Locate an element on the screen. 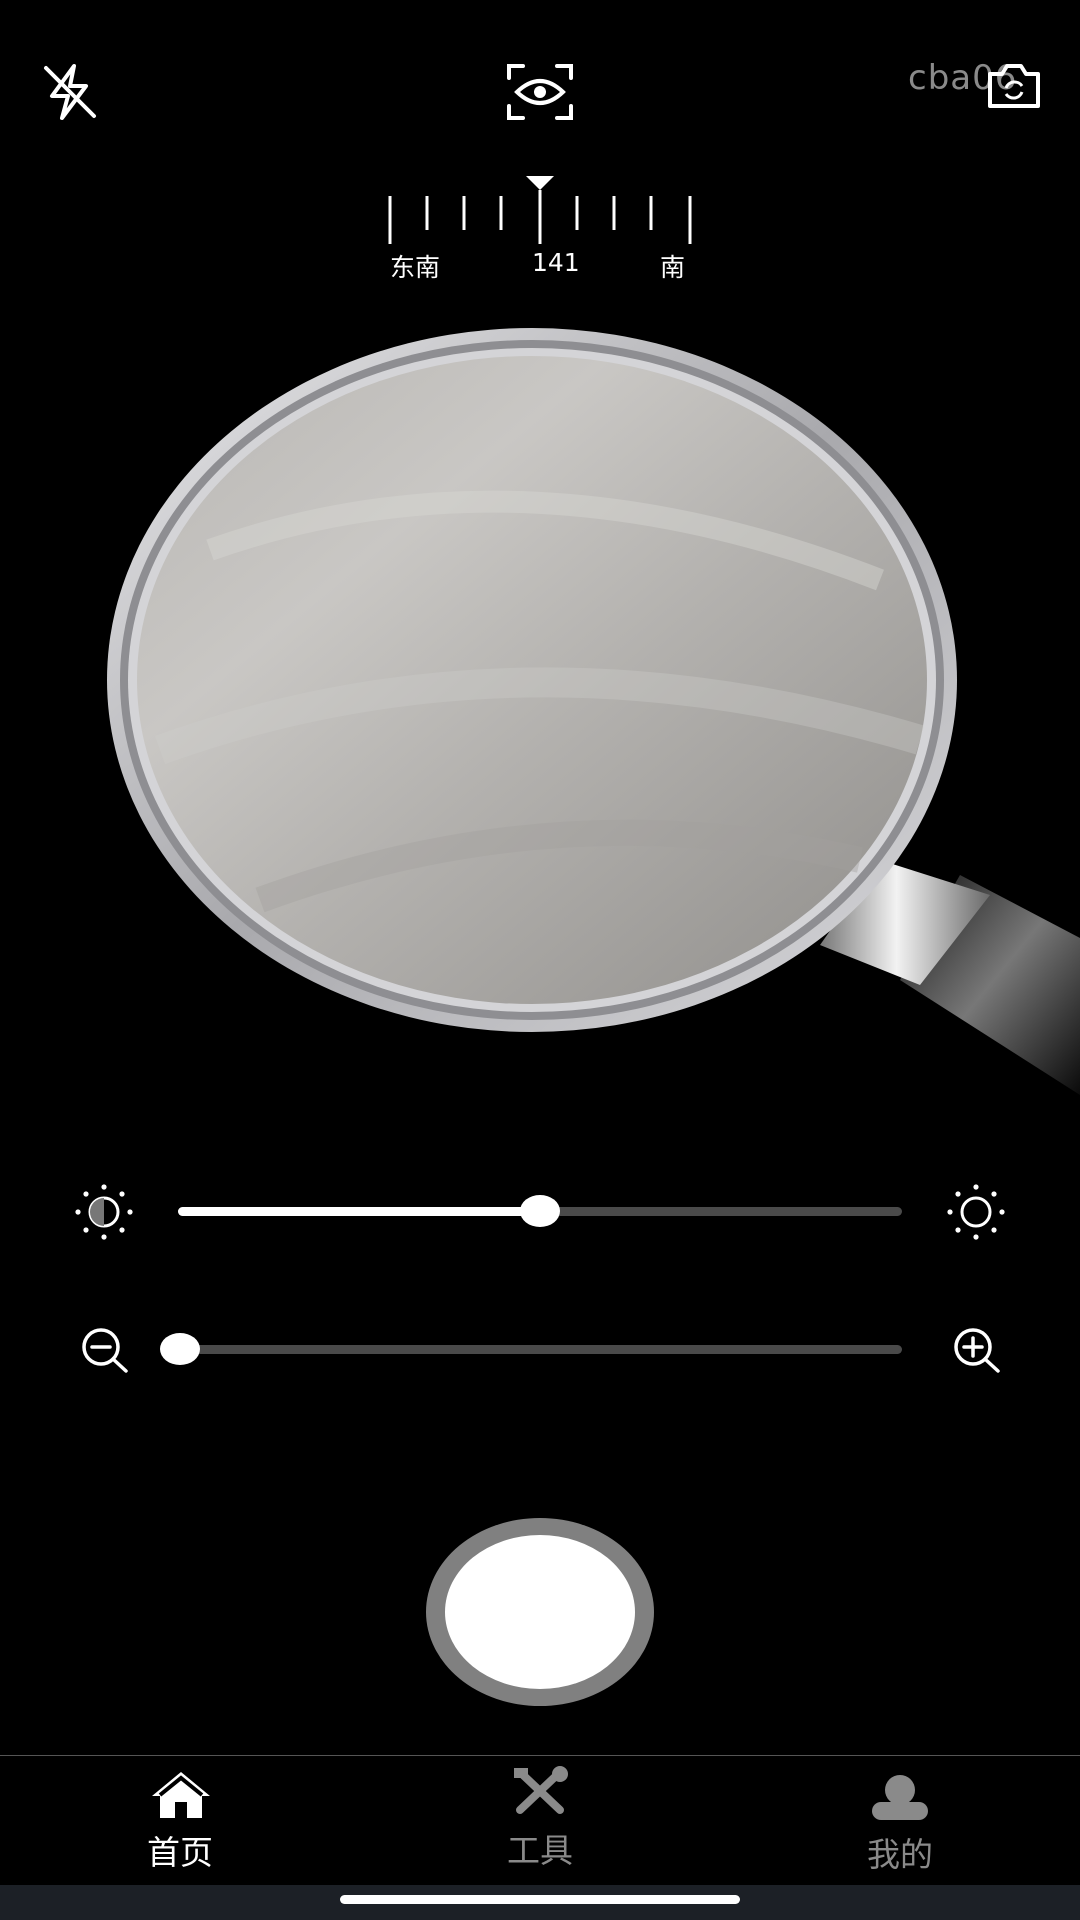  flash-off-icon is located at coordinates (69, 91).